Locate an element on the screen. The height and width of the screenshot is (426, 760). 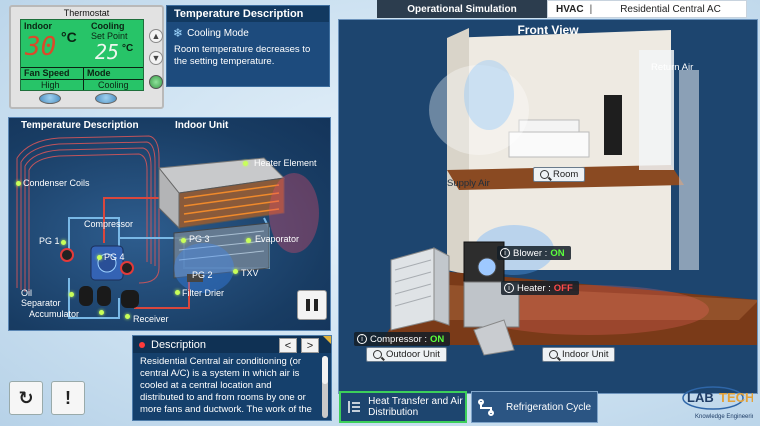
label-evaporator: Evaporator is located at coordinates (277, 239).